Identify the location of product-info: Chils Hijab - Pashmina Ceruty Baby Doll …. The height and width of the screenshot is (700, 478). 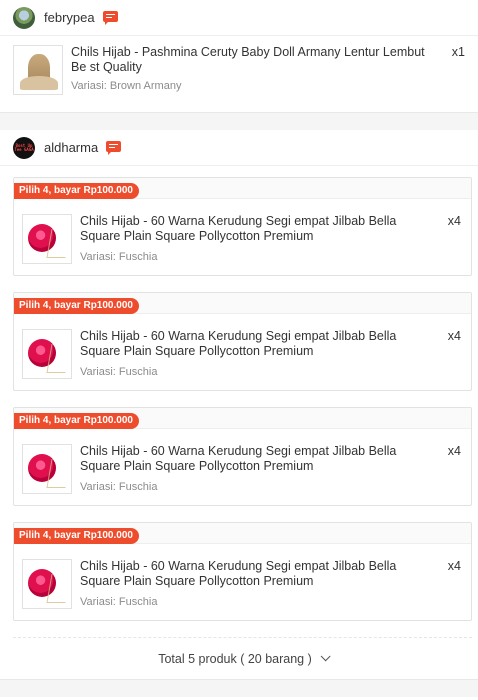
(268, 70).